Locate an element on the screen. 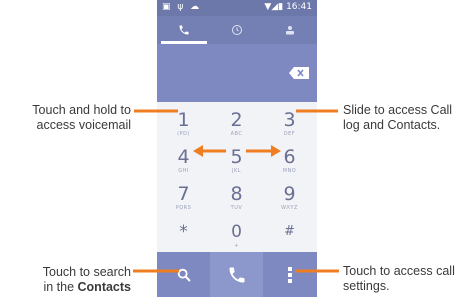  callout-slide-line1: Slide to access Call is located at coordinates (398, 110).